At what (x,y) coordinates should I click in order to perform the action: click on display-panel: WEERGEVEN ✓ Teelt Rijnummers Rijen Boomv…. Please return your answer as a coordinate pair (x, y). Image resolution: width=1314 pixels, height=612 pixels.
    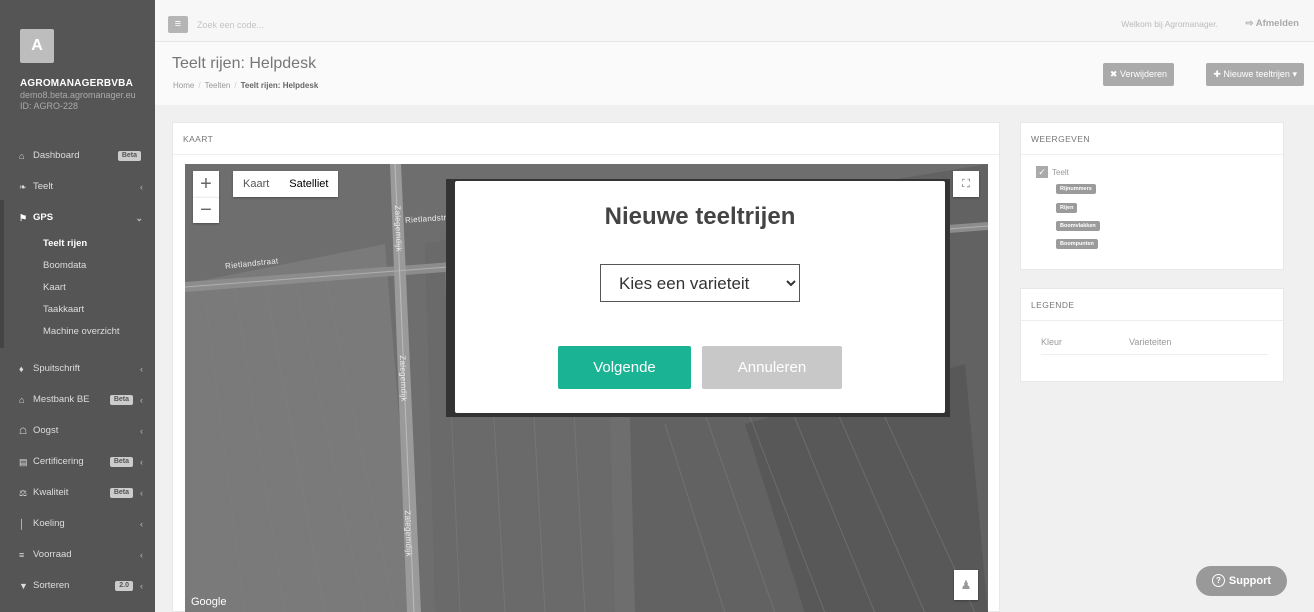
    Looking at the image, I should click on (1152, 196).